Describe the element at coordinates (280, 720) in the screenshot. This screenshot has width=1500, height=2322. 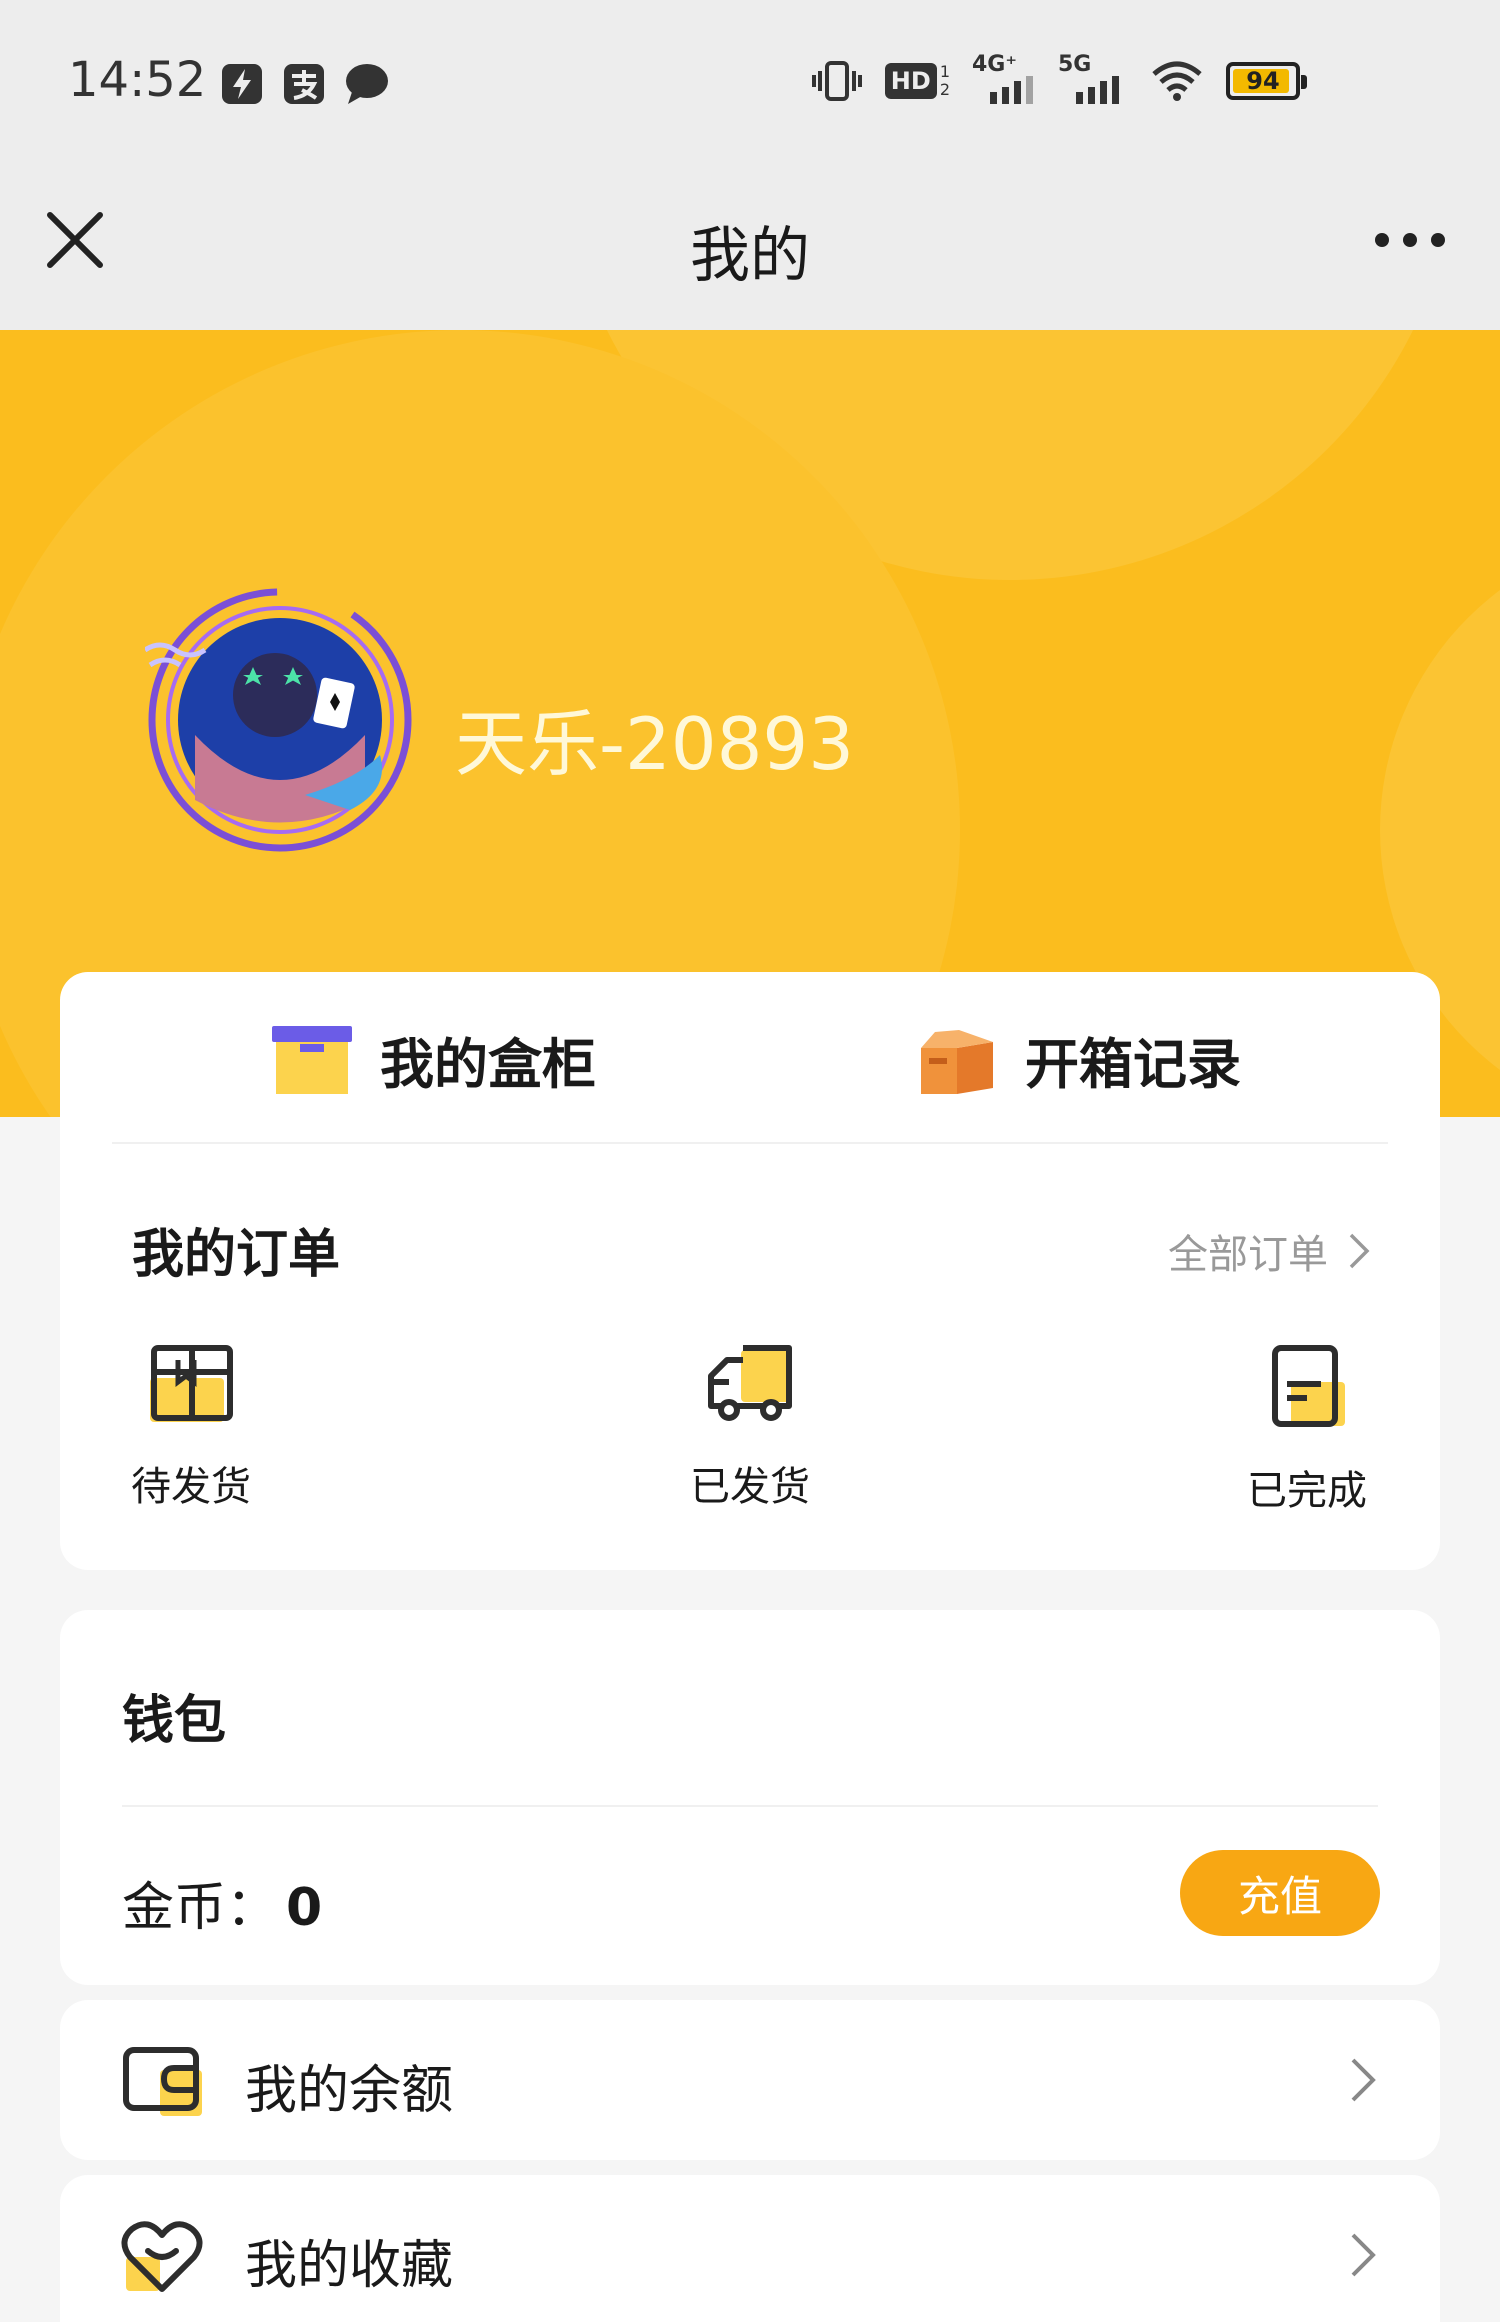
I see `avatar` at that location.